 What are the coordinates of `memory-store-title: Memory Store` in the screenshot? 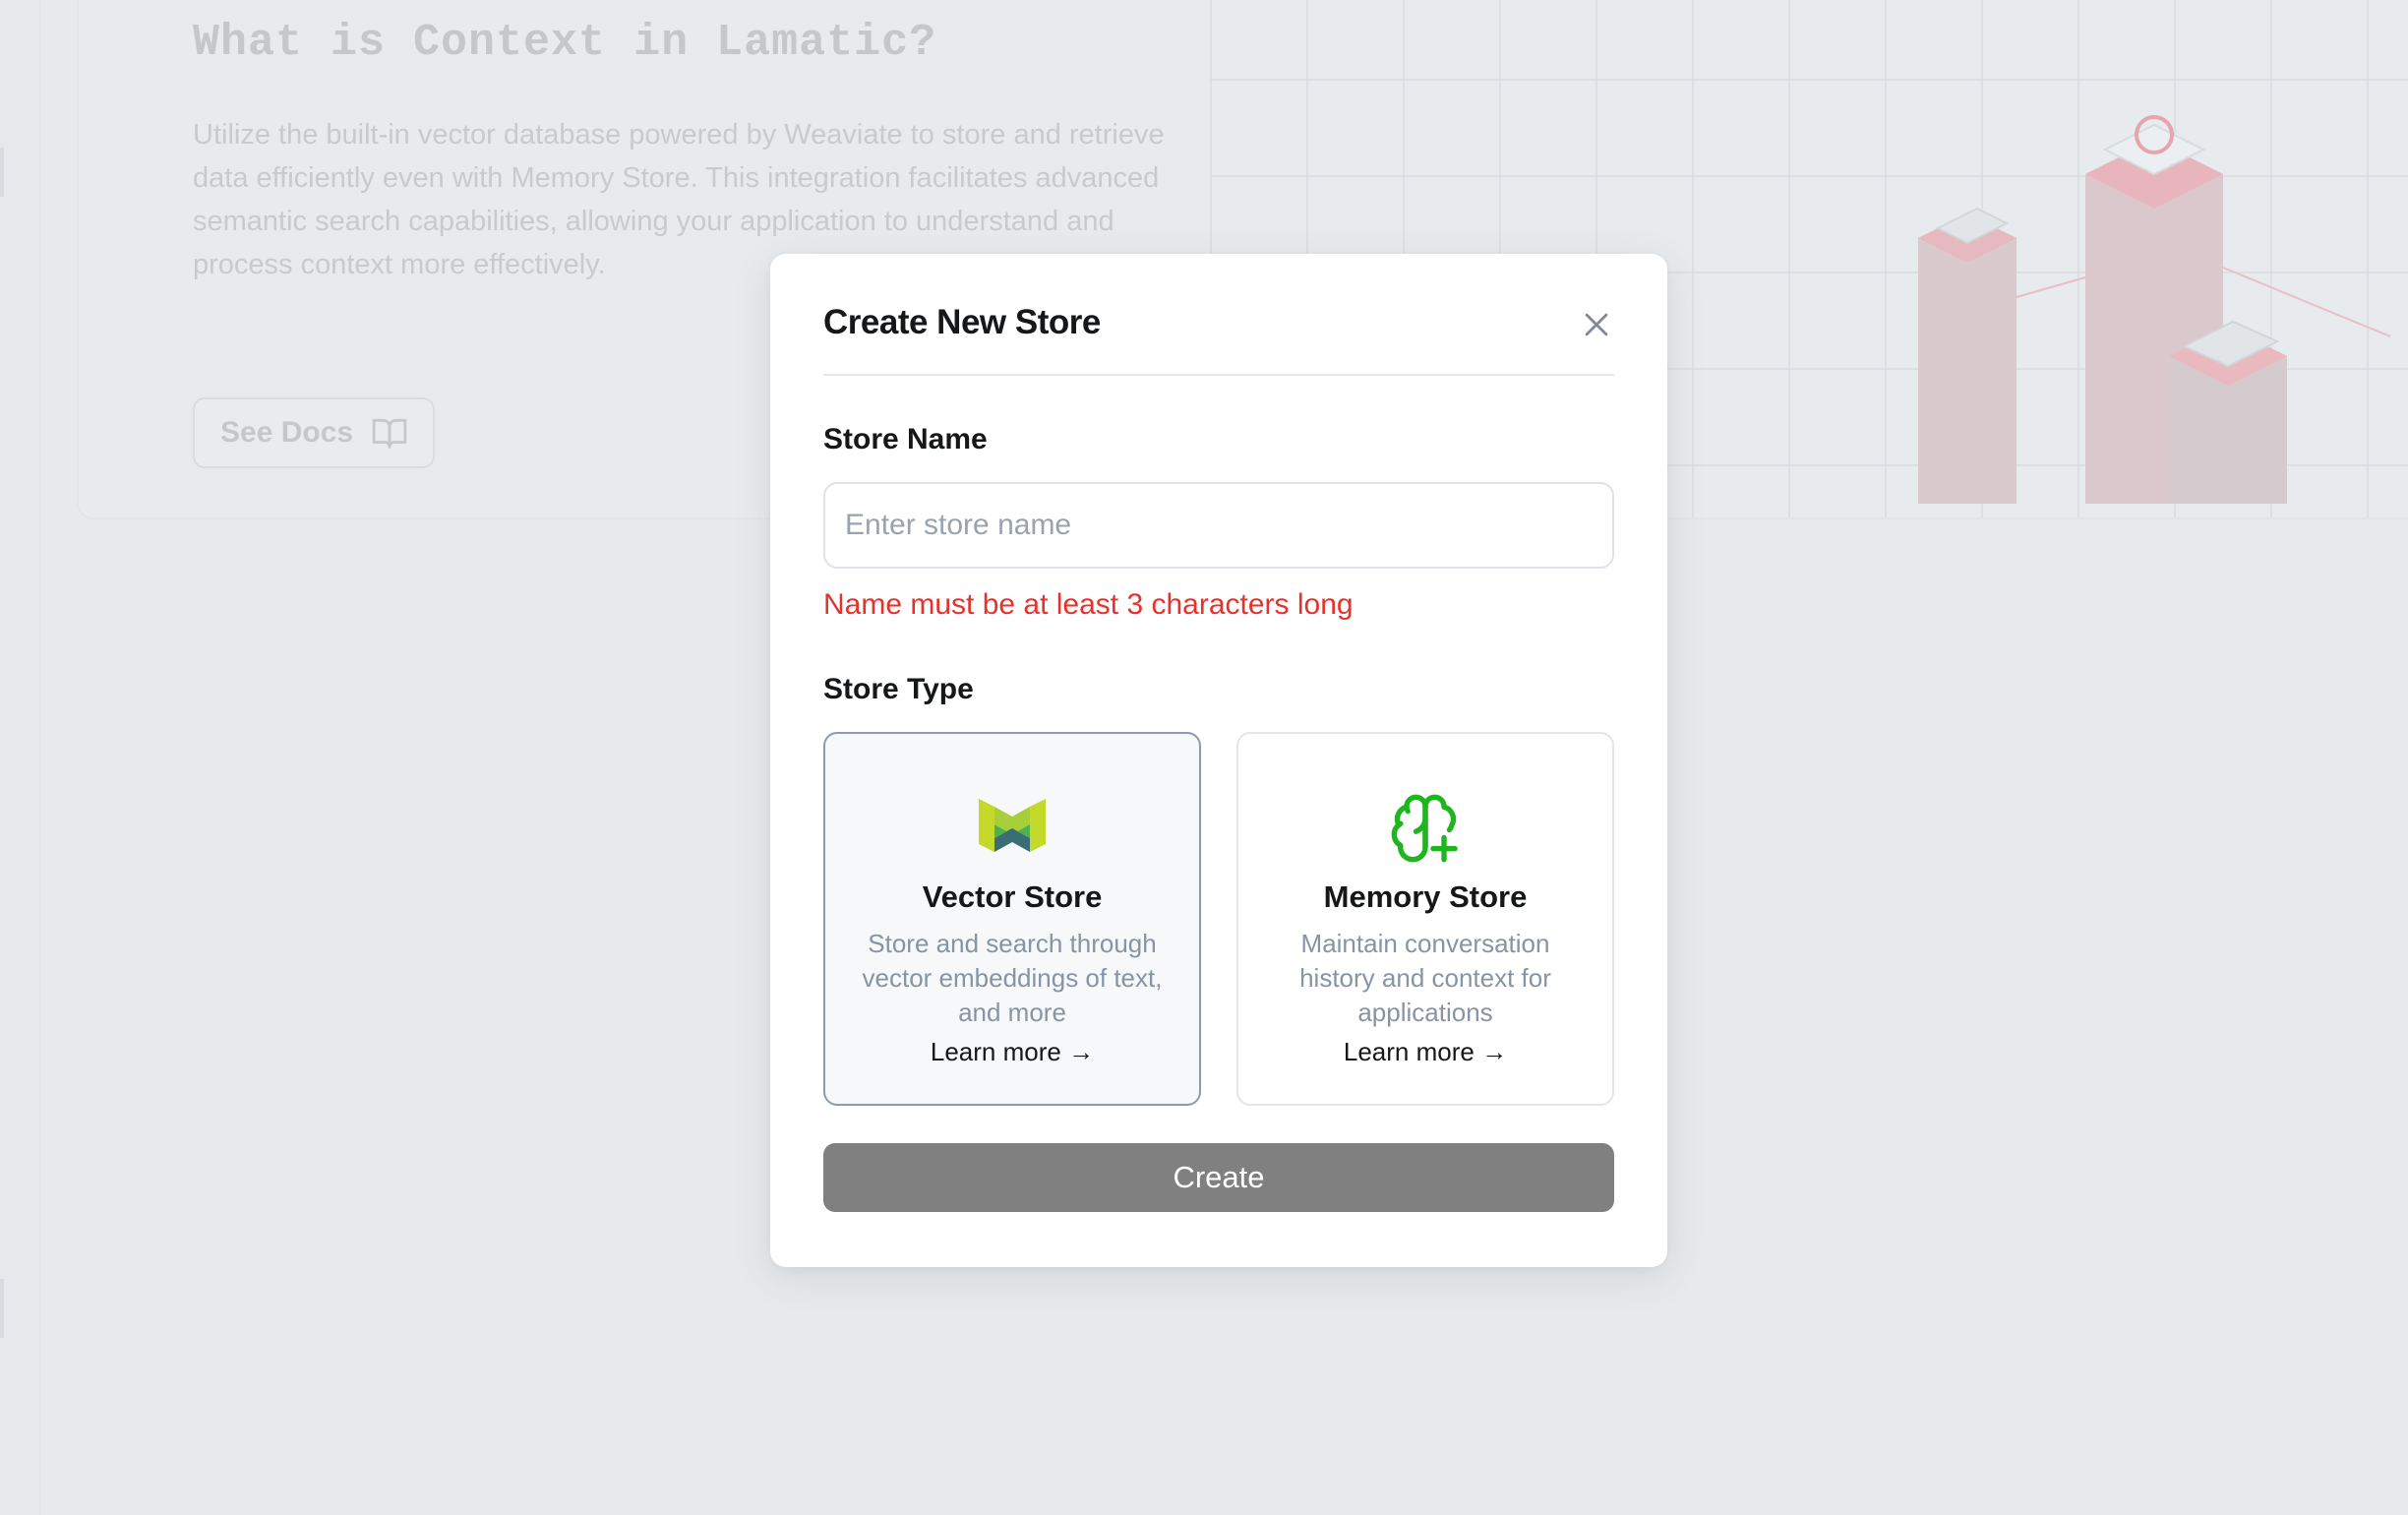 It's located at (1425, 896).